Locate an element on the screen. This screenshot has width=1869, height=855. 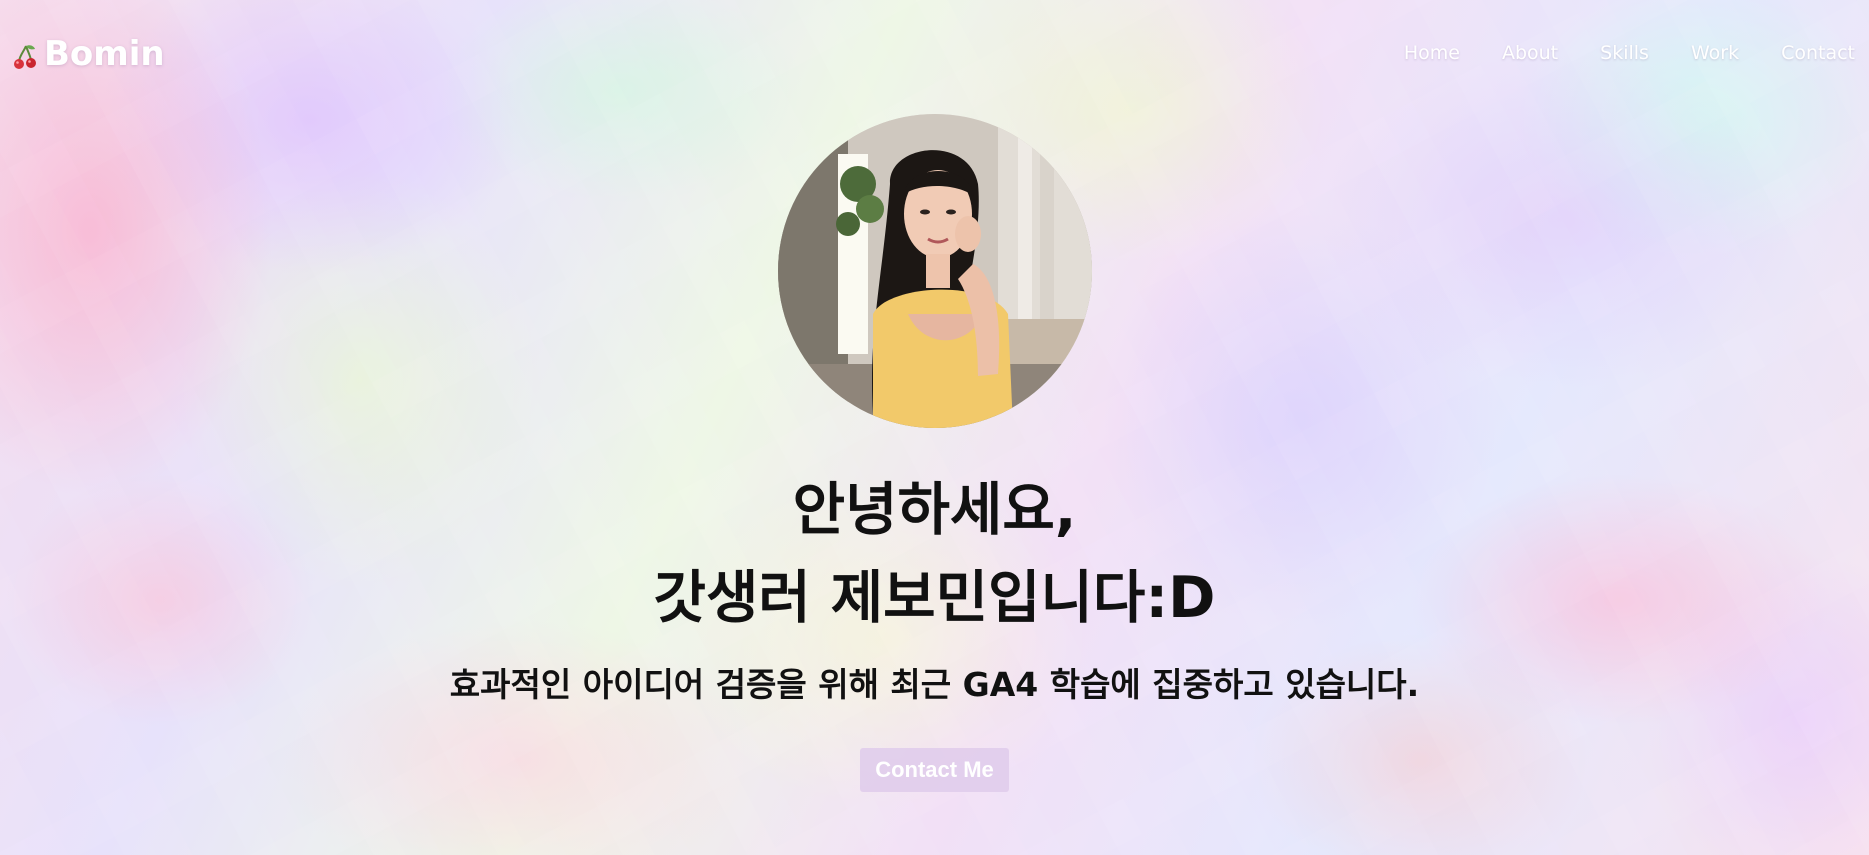
hero-subtitle: 효과적인 아이디어 검증을 위해 최근 GA4 학습에 집중하고 있습니다. is located at coordinates (934, 684).